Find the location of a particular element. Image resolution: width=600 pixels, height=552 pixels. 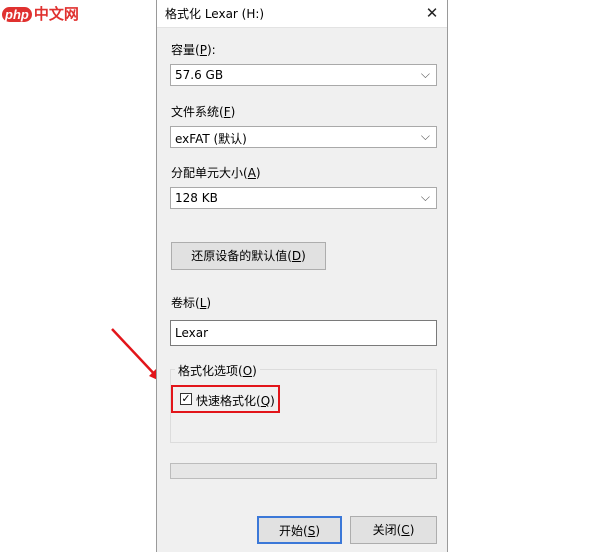

quick-format-label: 快速格式化(Q) is located at coordinates (235, 401).